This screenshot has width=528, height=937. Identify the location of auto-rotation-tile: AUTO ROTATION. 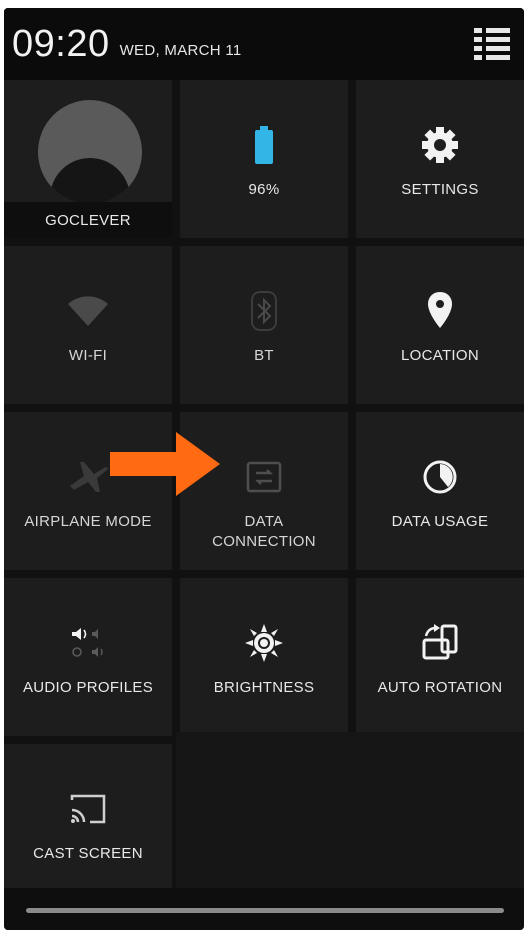
(440, 657).